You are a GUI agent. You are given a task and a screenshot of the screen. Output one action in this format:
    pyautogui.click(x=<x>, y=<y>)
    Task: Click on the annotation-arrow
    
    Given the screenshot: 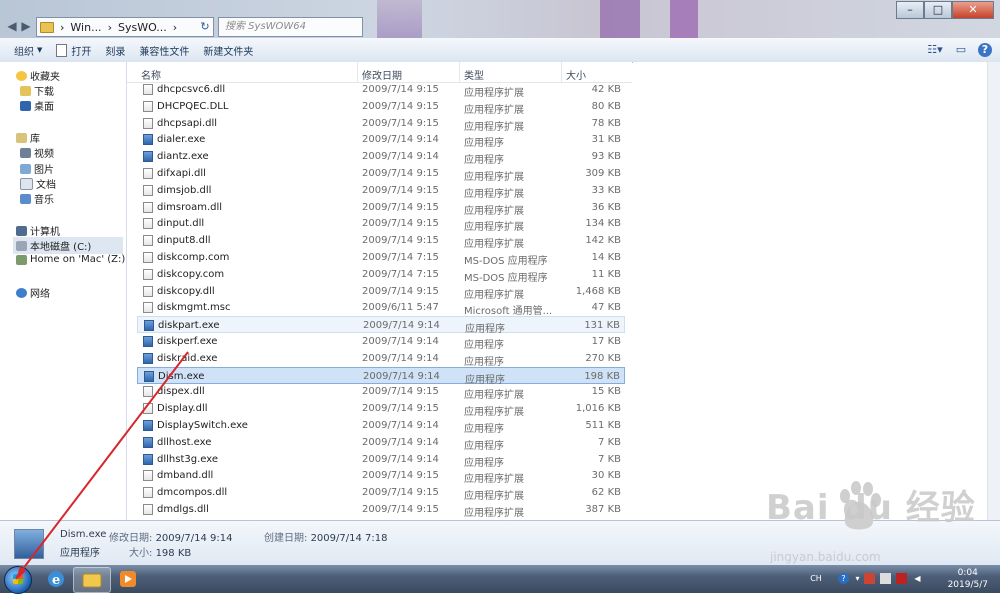 What is the action you would take?
    pyautogui.click(x=102, y=465)
    